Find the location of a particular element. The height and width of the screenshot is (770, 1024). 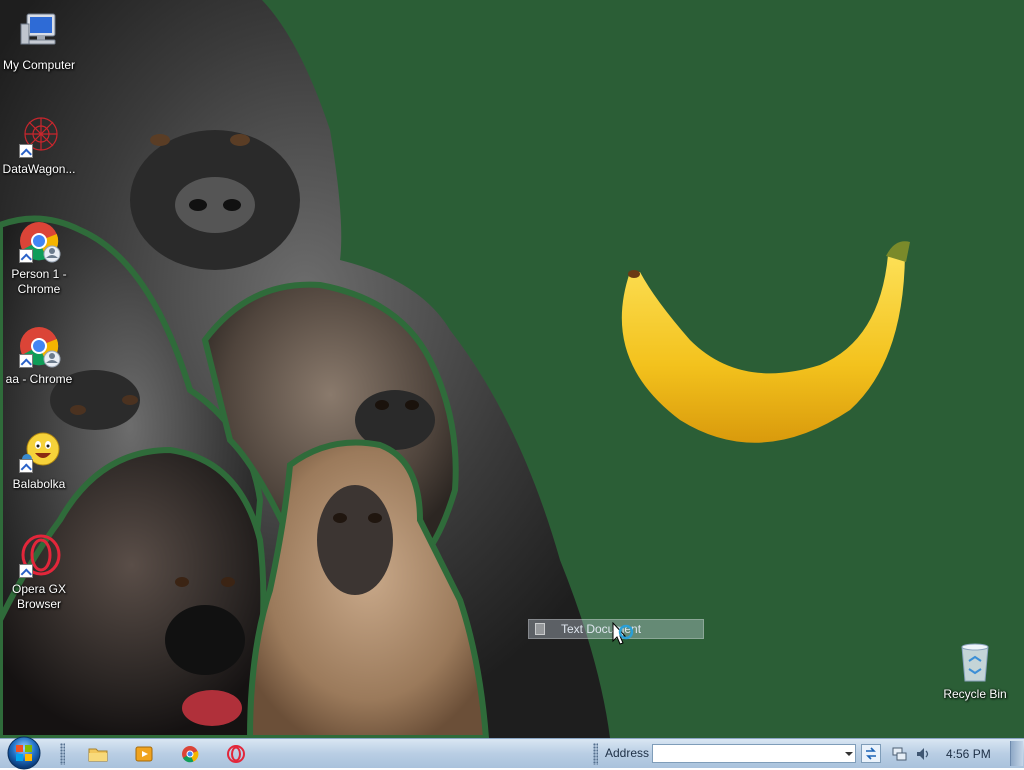

desktop-icon-my-computer: My Computer is located at coordinates (39, 41).